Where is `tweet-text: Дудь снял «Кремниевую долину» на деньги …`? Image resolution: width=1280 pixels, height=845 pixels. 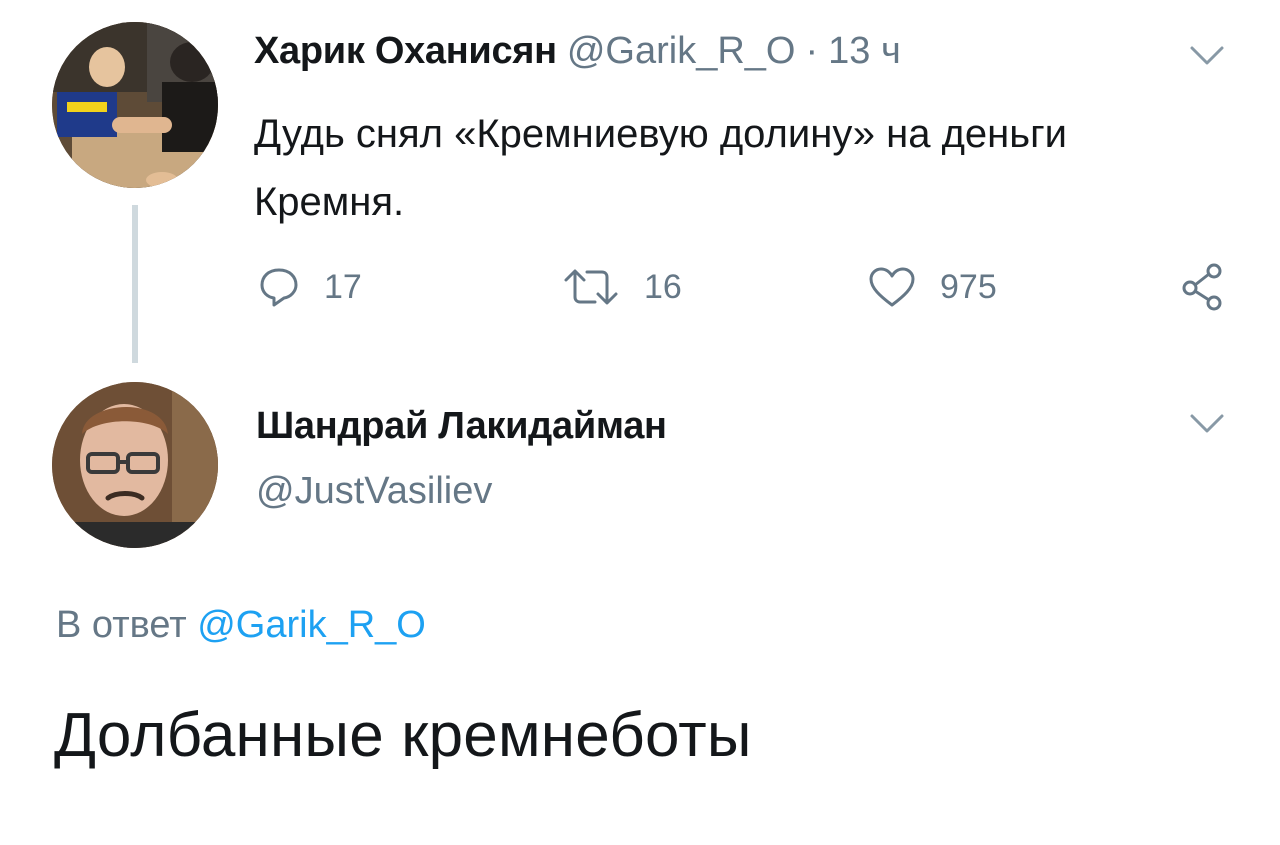
tweet-text: Дудь снял «Кремниевую долину» на деньги … is located at coordinates (661, 168).